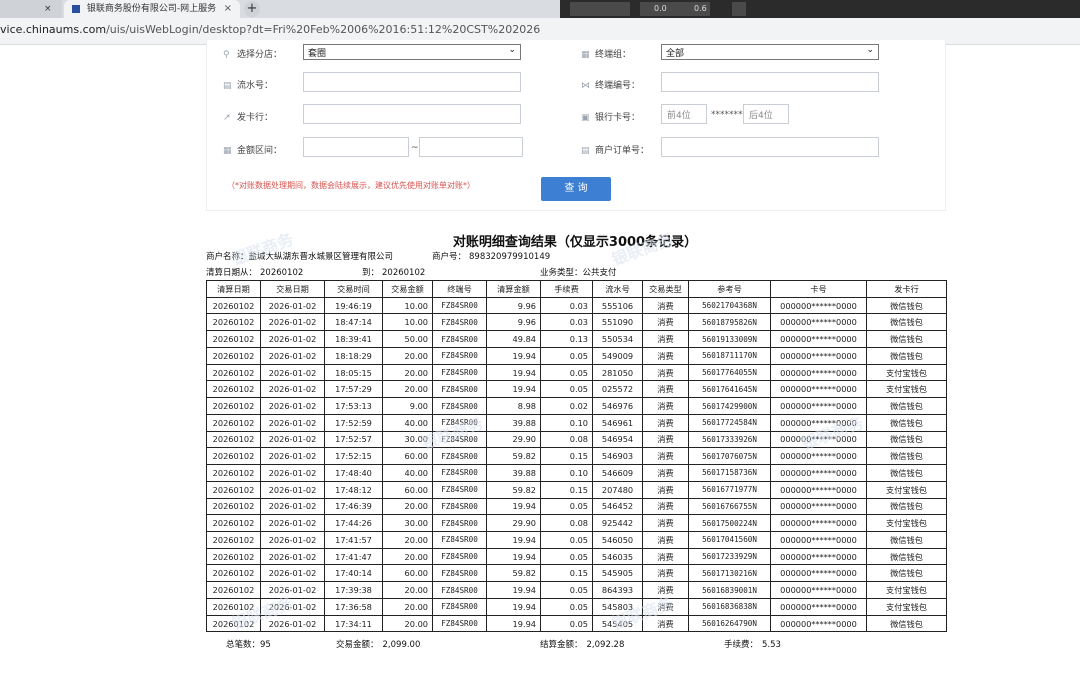 This screenshot has height=680, width=1080. I want to click on column-header: 手续费, so click(566, 289).